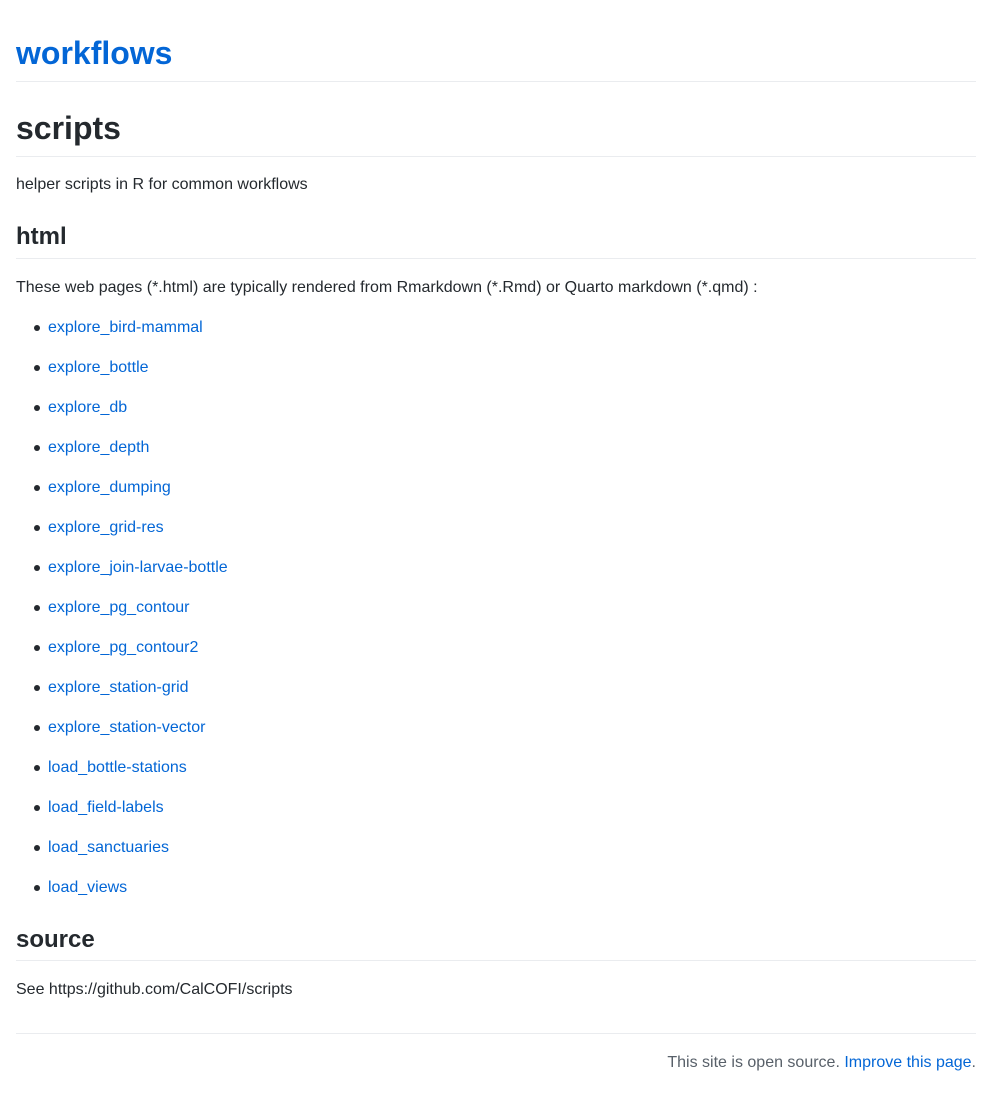 This screenshot has width=992, height=1106. I want to click on script-link: explore_bird-mammal, so click(125, 327).